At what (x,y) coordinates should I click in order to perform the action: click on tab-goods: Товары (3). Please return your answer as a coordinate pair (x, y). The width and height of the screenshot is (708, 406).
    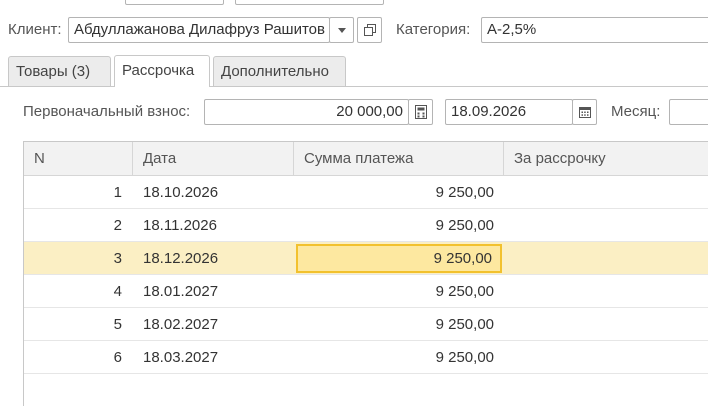
    Looking at the image, I should click on (59, 71).